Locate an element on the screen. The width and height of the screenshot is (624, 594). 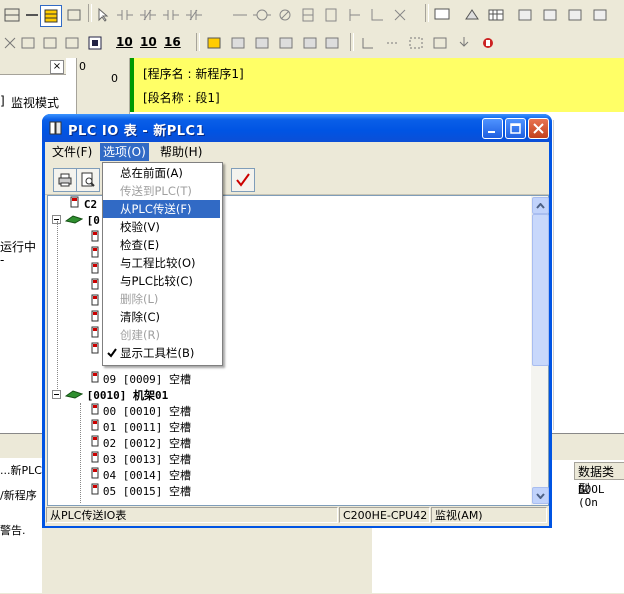
menu-verify: 校验(V) is located at coordinates (161, 227).